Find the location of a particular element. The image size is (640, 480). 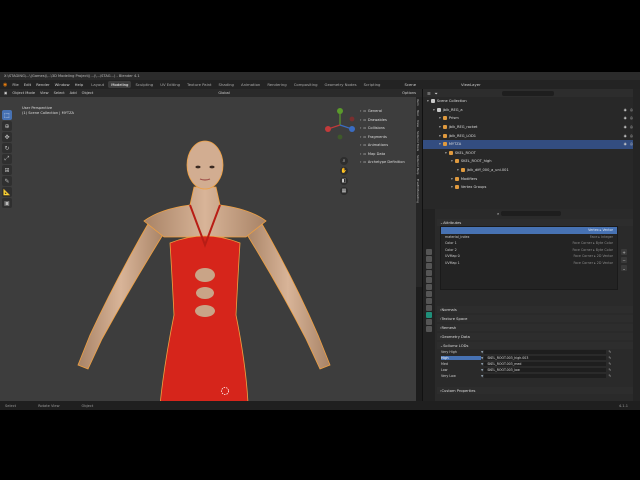

lod-mesh-field is located at coordinates (545, 376).